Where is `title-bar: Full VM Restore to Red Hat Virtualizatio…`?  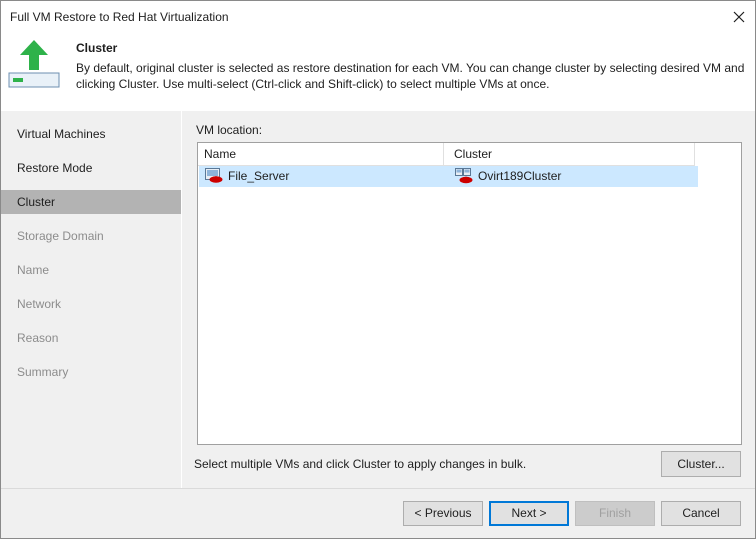 title-bar: Full VM Restore to Red Hat Virtualizatio… is located at coordinates (378, 17).